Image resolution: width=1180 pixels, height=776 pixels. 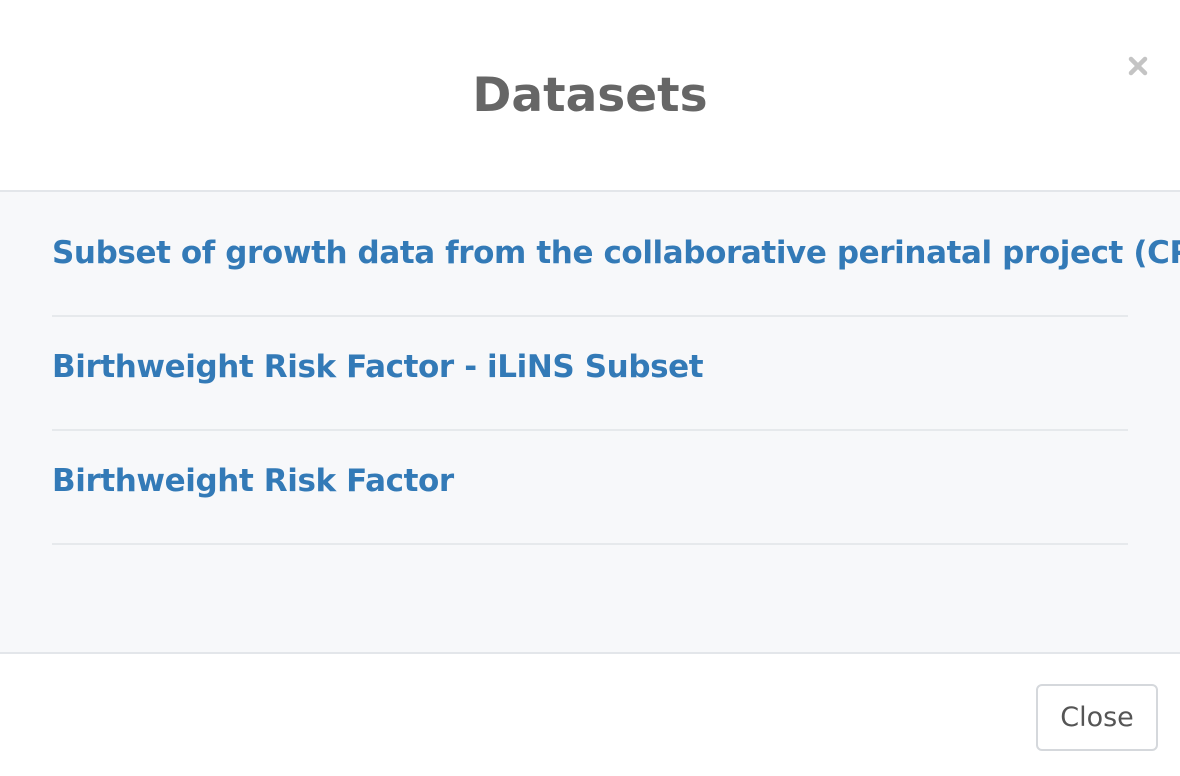 What do you see at coordinates (590, 488) in the screenshot?
I see `list-item: Birthweight Risk Factor` at bounding box center [590, 488].